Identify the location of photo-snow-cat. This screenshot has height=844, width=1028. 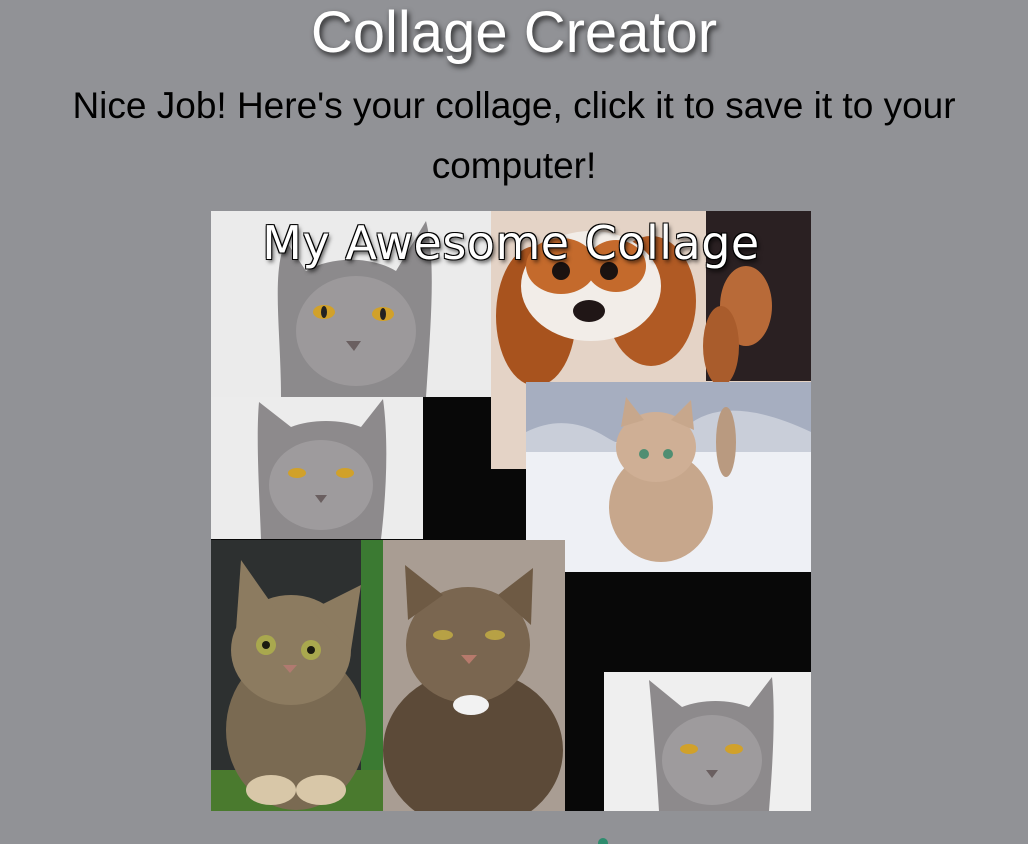
(668, 477).